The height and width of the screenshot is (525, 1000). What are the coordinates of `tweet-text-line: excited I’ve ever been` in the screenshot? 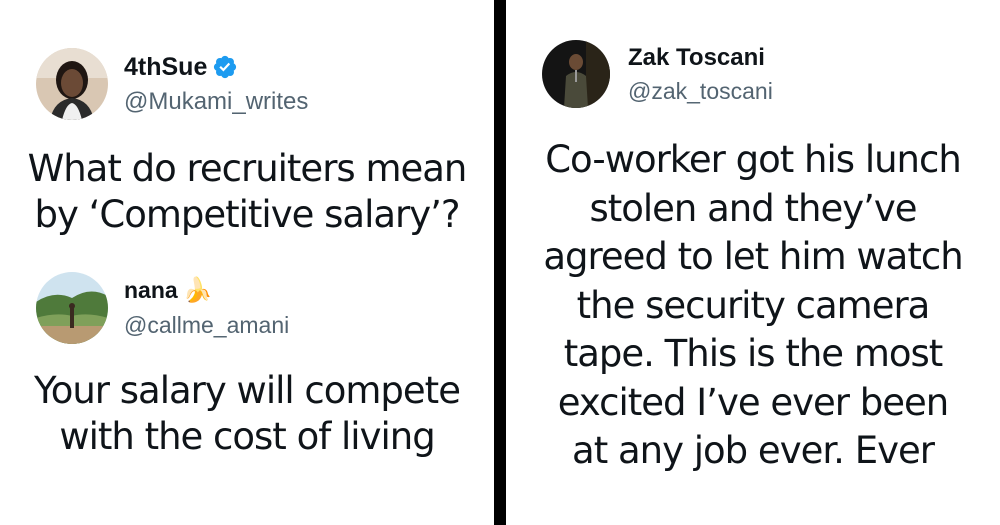 It's located at (753, 402).